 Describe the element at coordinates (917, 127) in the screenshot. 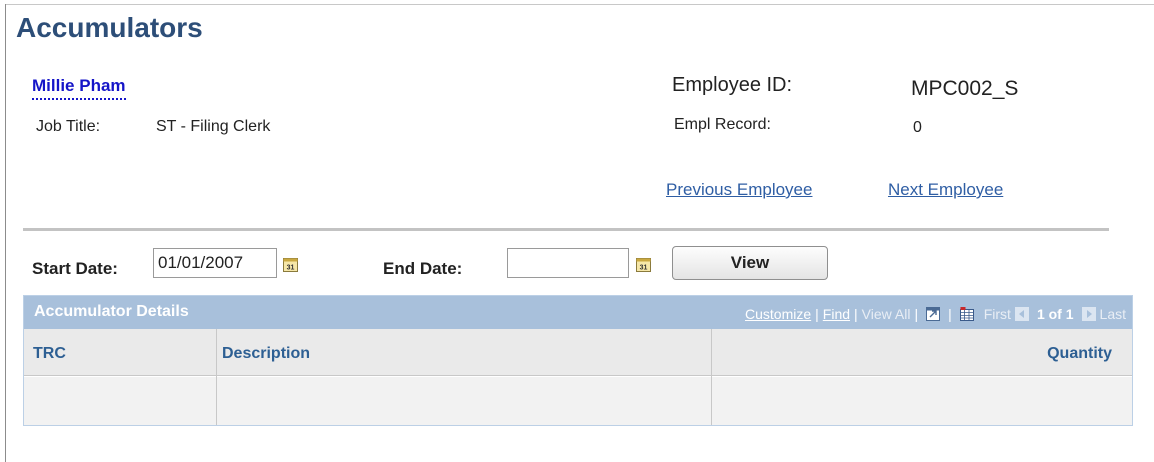

I see `empl-record-value: 0` at that location.